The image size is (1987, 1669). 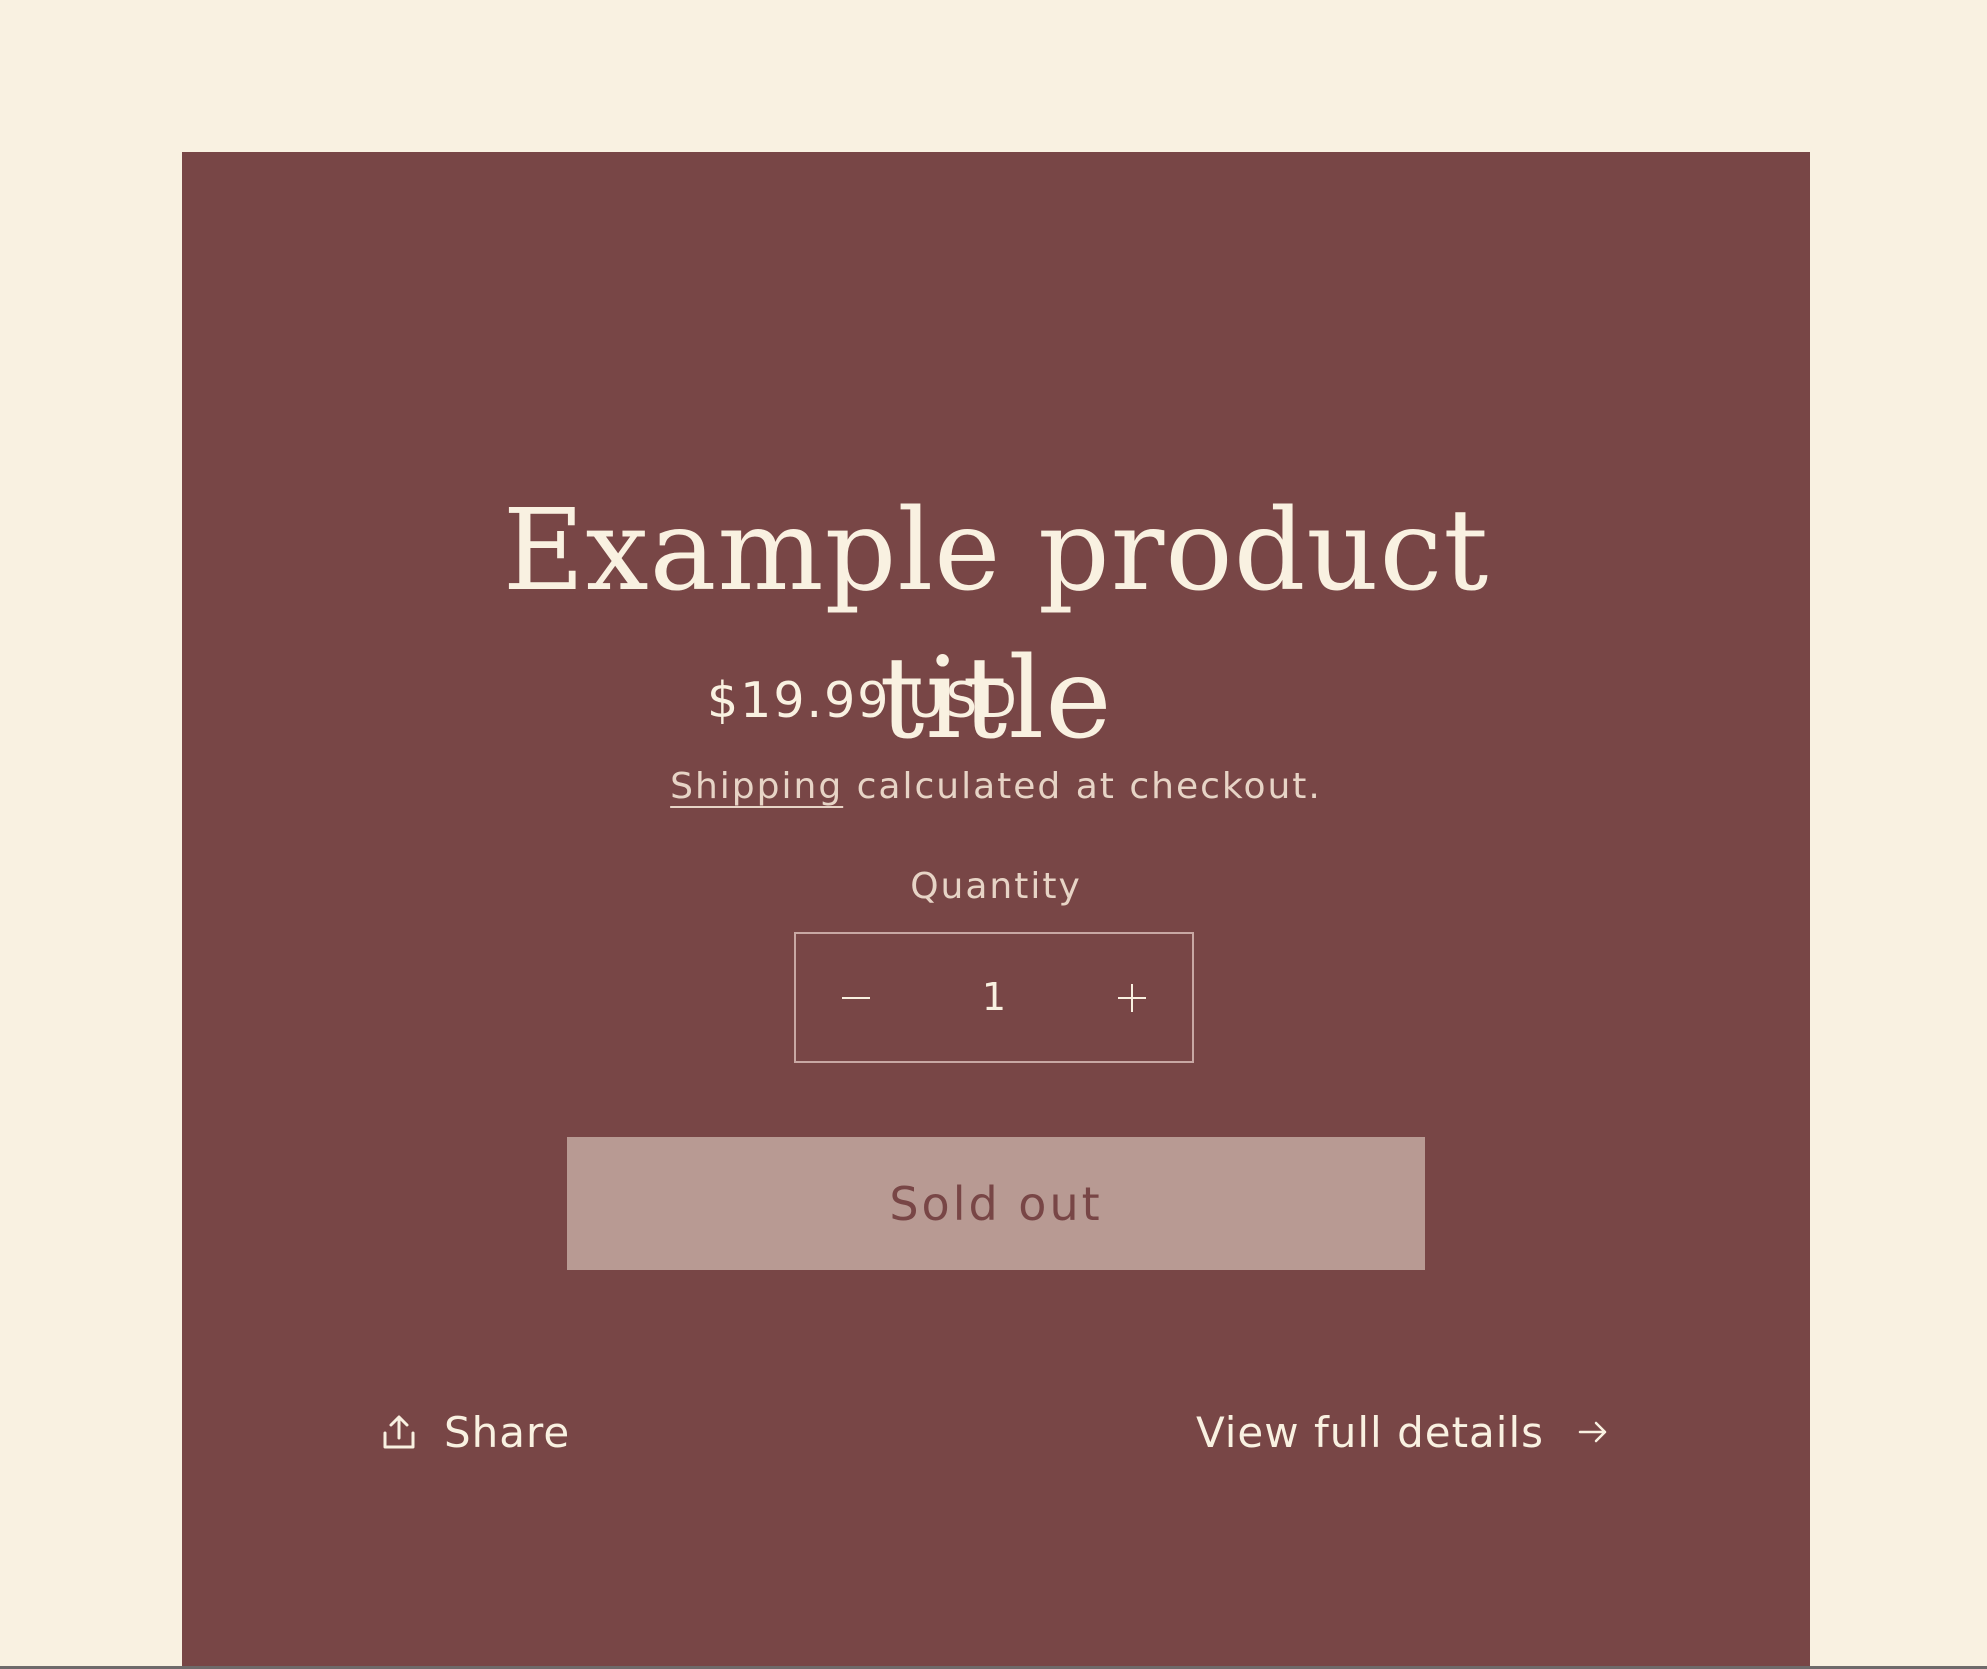 I want to click on product-title-line-1: Example product, so click(x=996, y=551).